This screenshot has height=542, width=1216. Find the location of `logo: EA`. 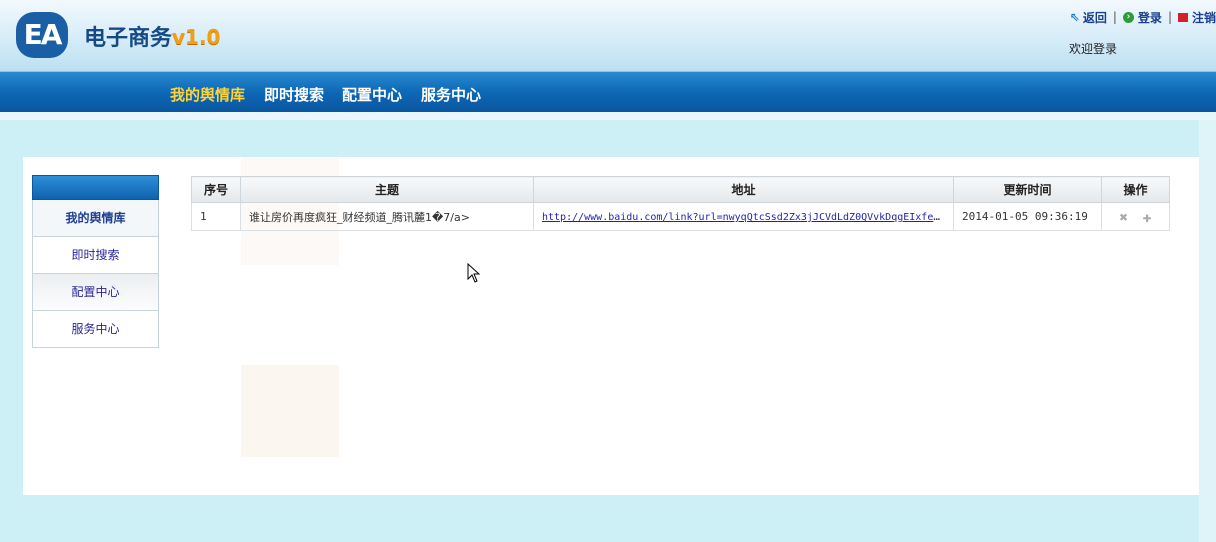

logo: EA is located at coordinates (42, 35).